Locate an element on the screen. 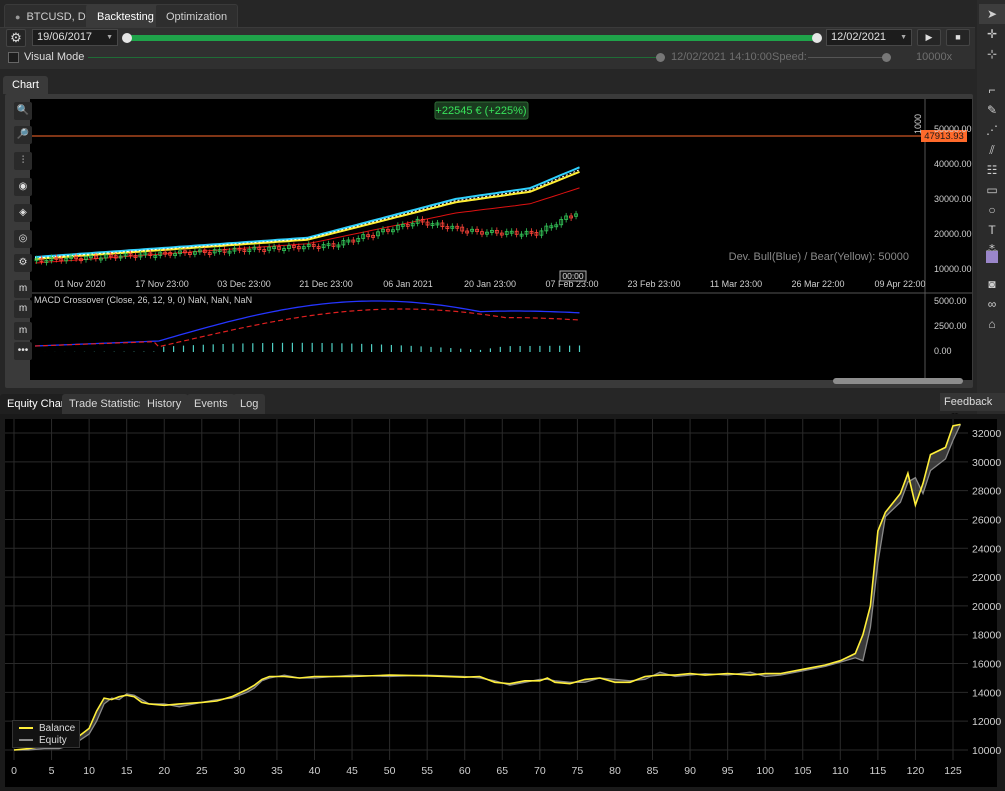 The height and width of the screenshot is (791, 1005). tab-backtesting: Backtesting is located at coordinates (125, 16).